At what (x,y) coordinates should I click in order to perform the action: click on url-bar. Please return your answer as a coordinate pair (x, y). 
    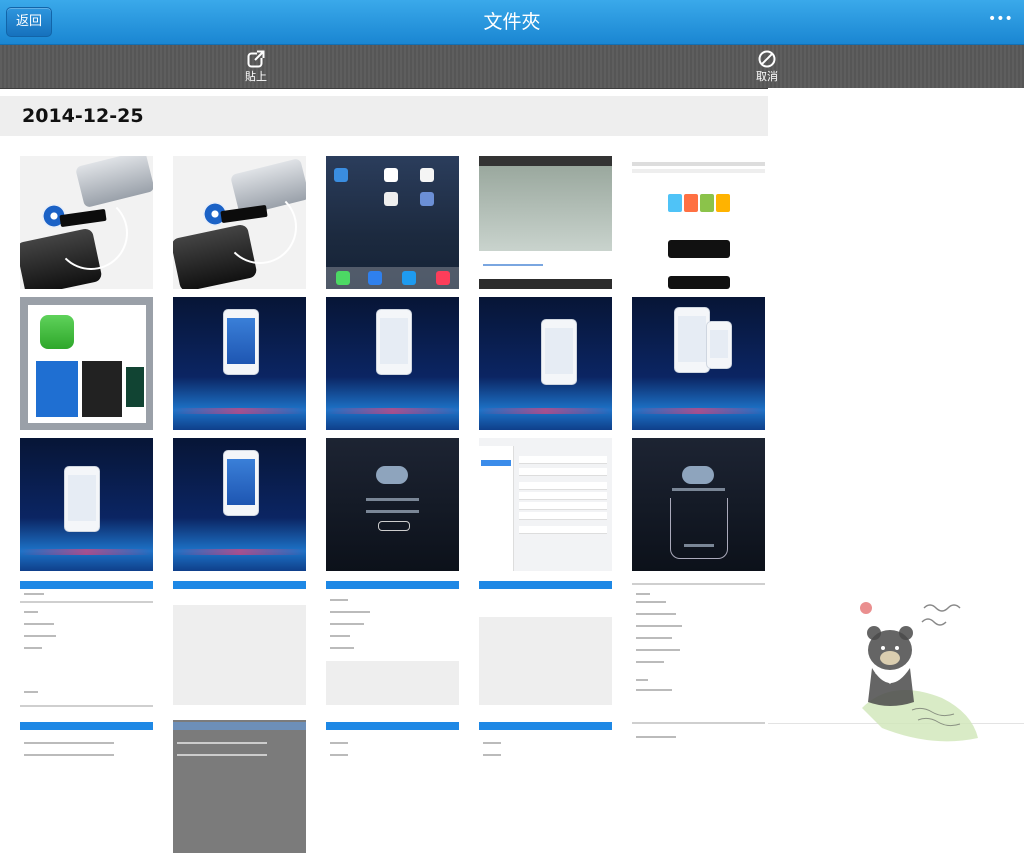
    Looking at the image, I should click on (698, 171).